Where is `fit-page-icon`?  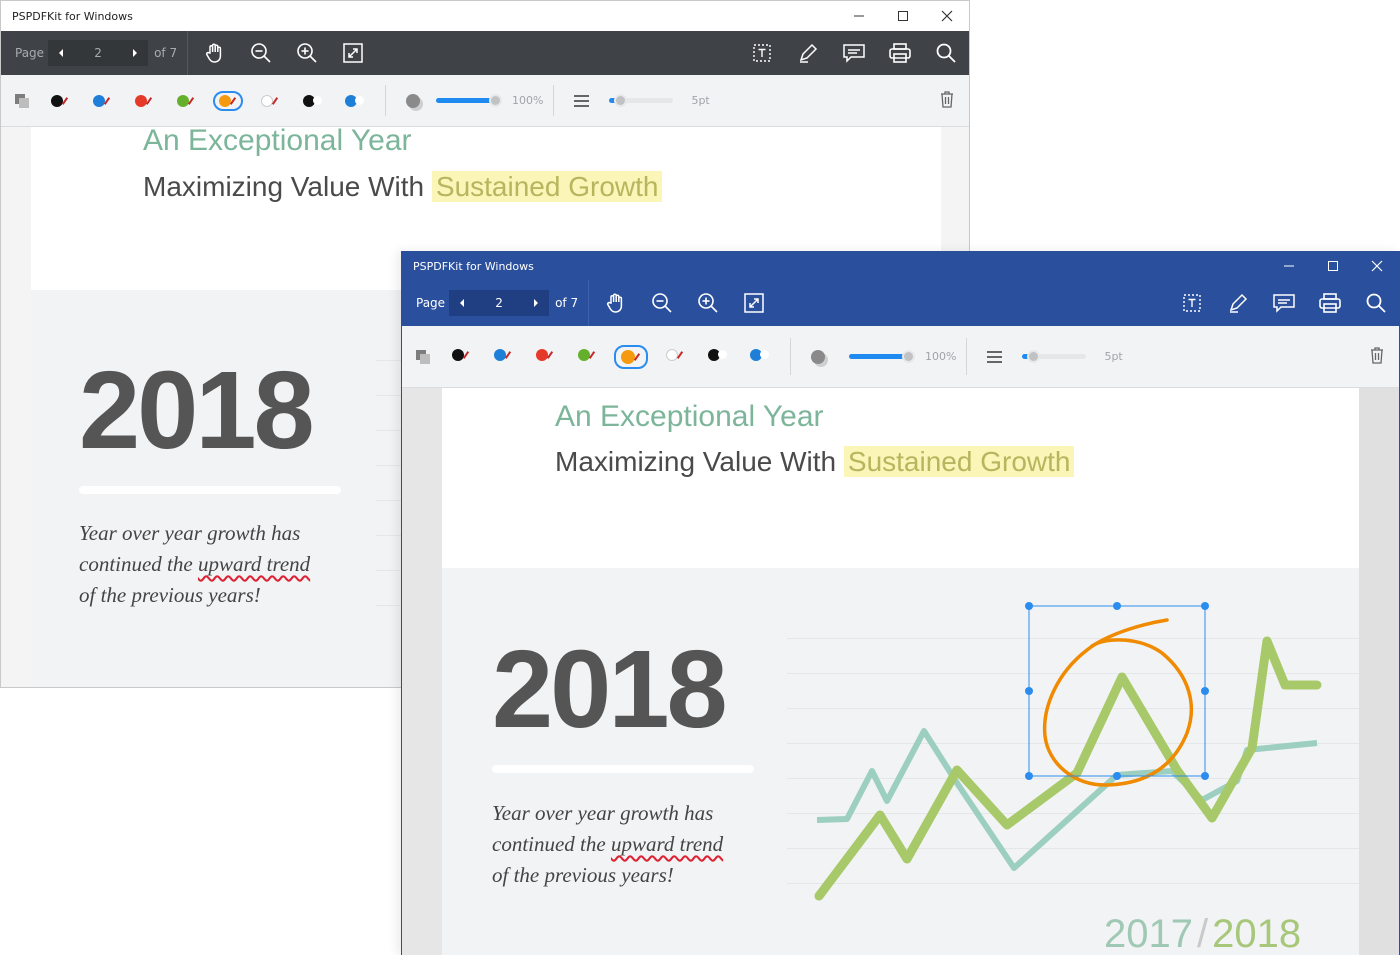 fit-page-icon is located at coordinates (754, 303).